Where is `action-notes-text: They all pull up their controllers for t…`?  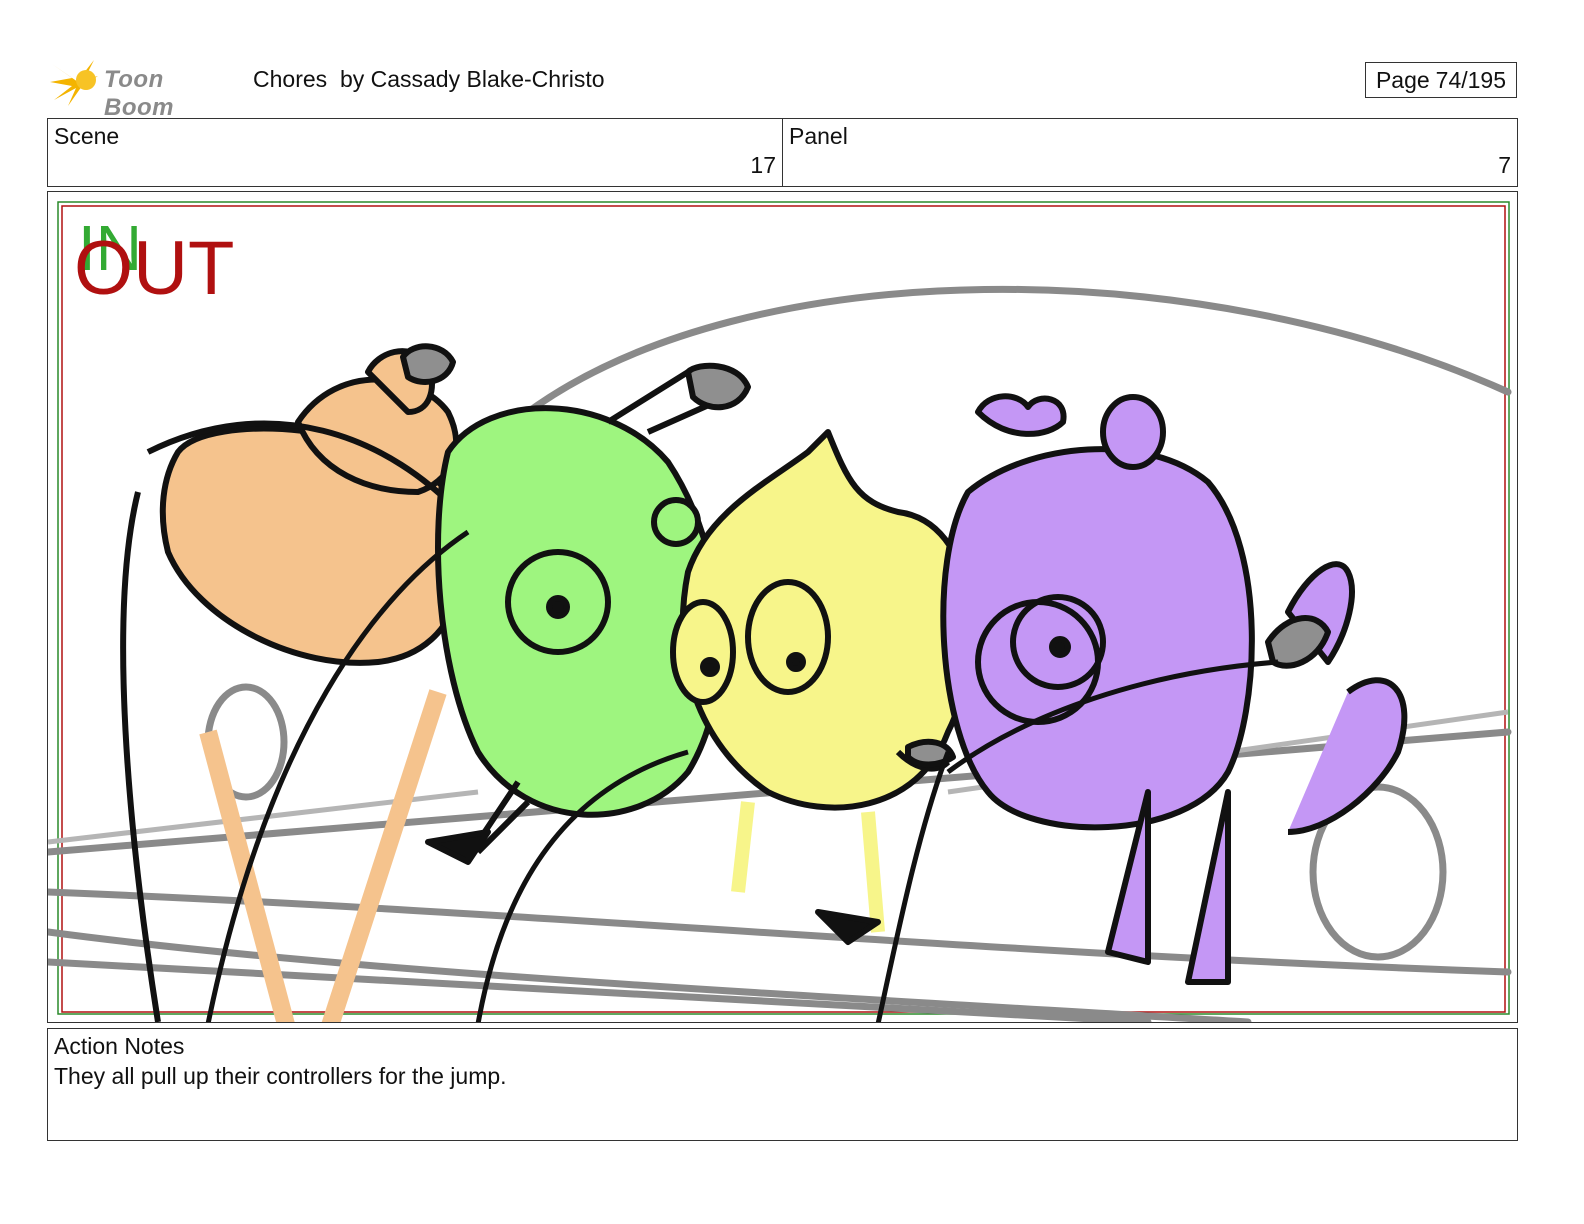 action-notes-text: They all pull up their controllers for t… is located at coordinates (280, 1076).